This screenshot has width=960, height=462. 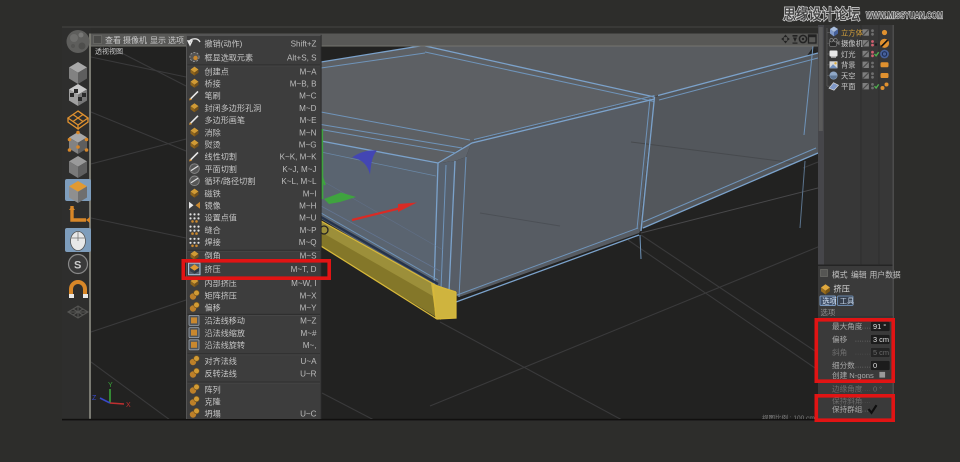 I want to click on svg-text: 阵列, so click(x=213, y=389).